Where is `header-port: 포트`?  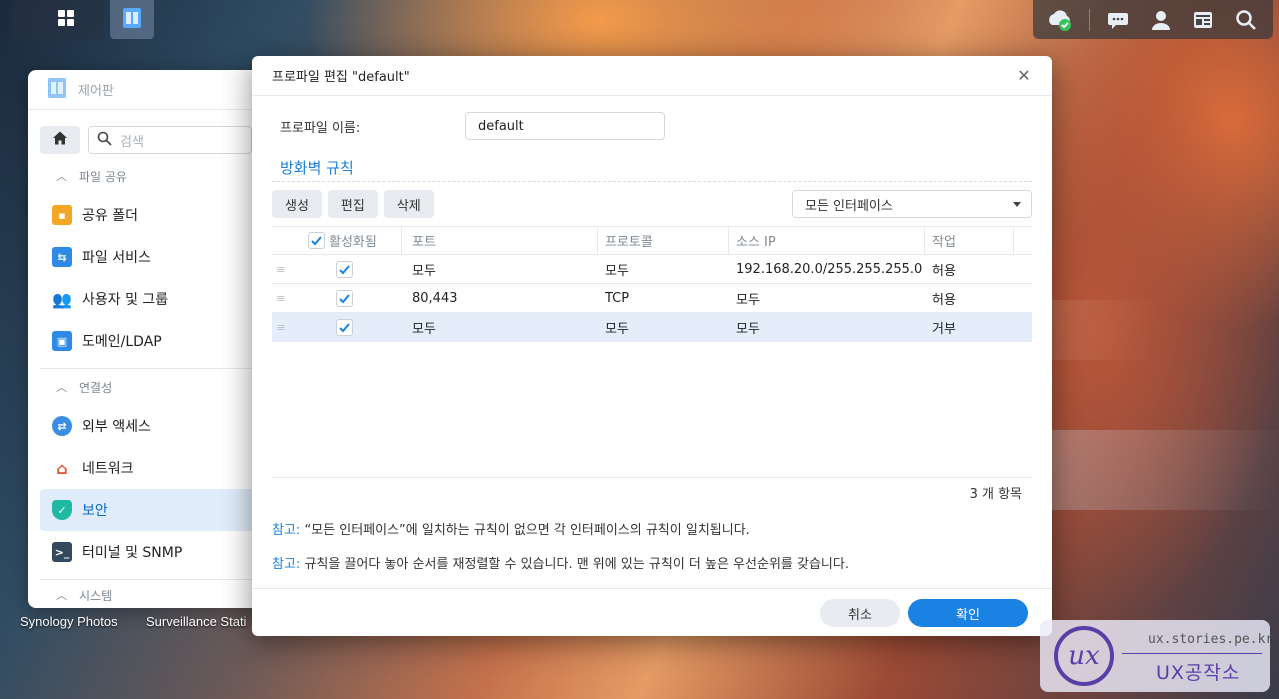 header-port: 포트 is located at coordinates (500, 240).